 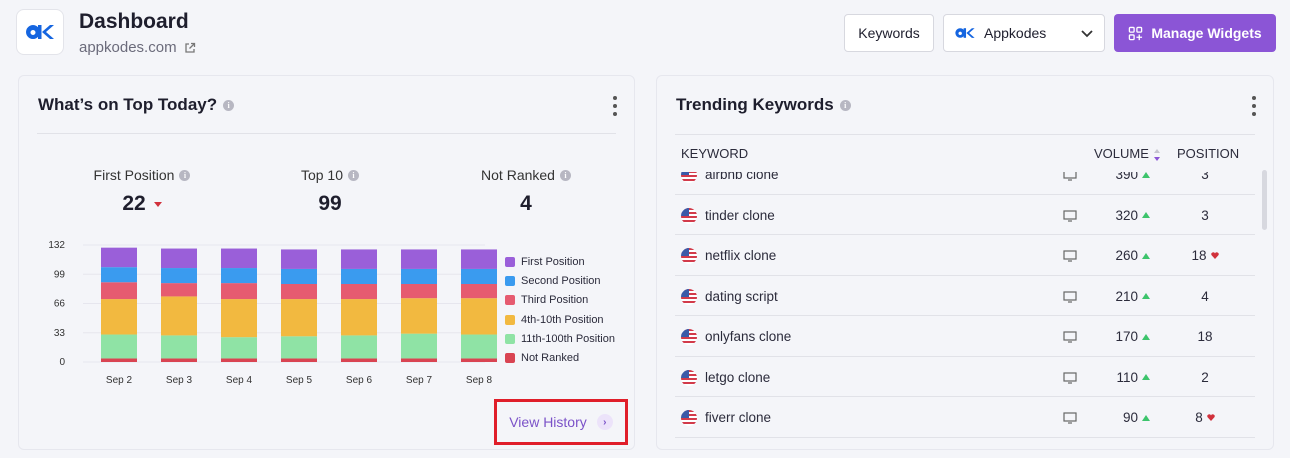 What do you see at coordinates (1205, 377) in the screenshot?
I see `position-value: 2` at bounding box center [1205, 377].